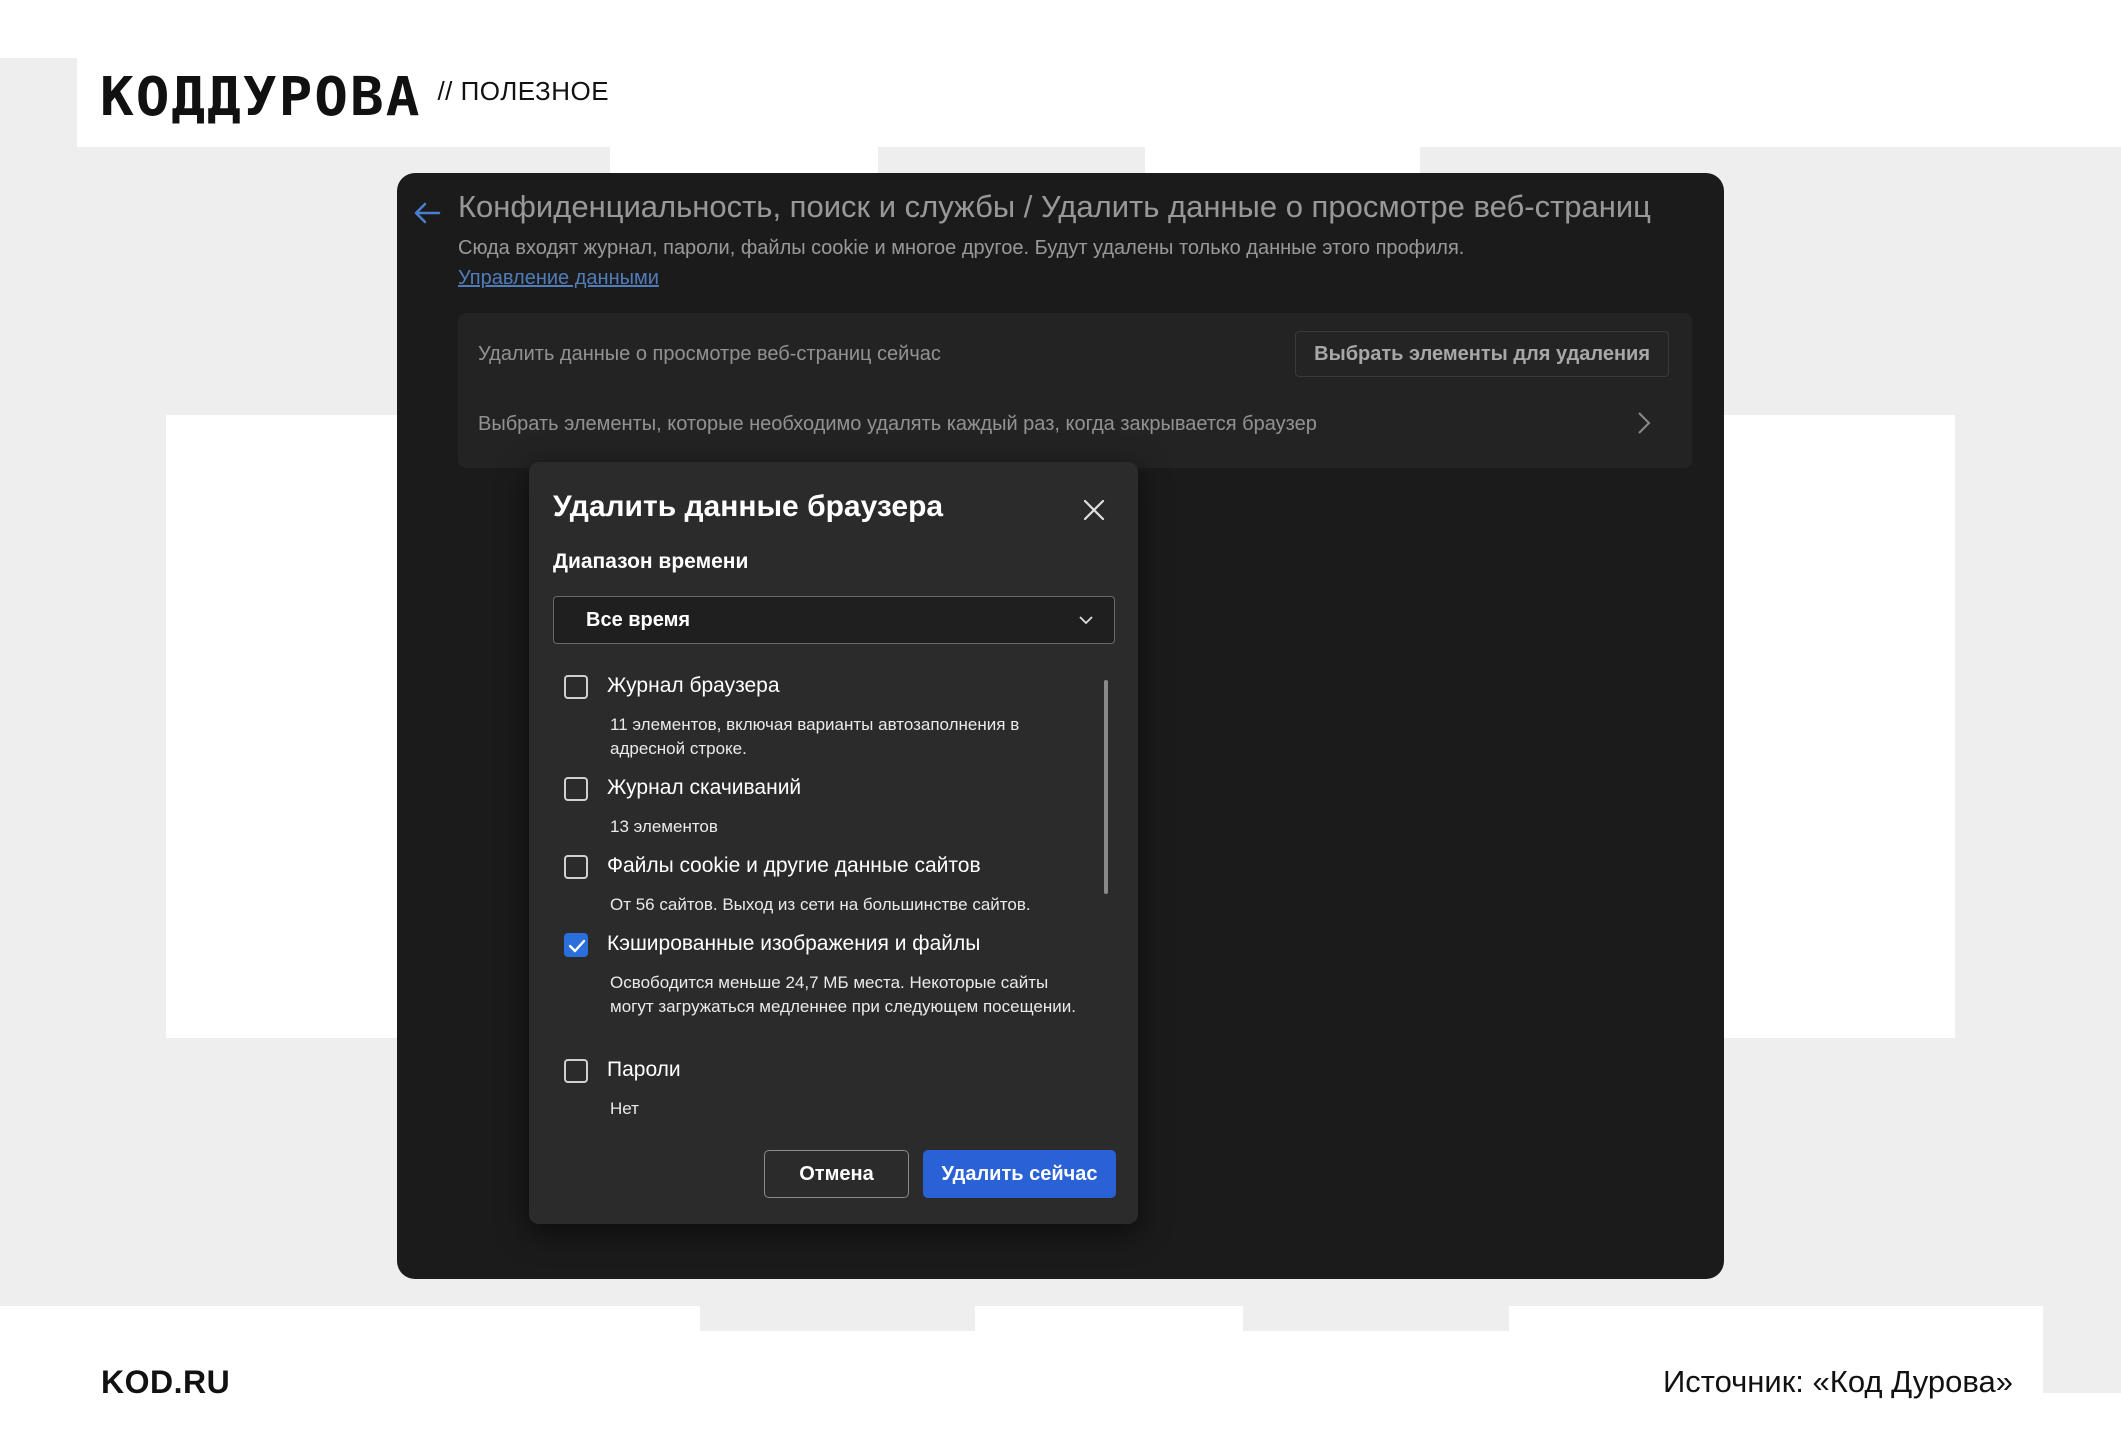 The width and height of the screenshot is (2121, 1453). I want to click on option-title: Журнал браузера, so click(693, 685).